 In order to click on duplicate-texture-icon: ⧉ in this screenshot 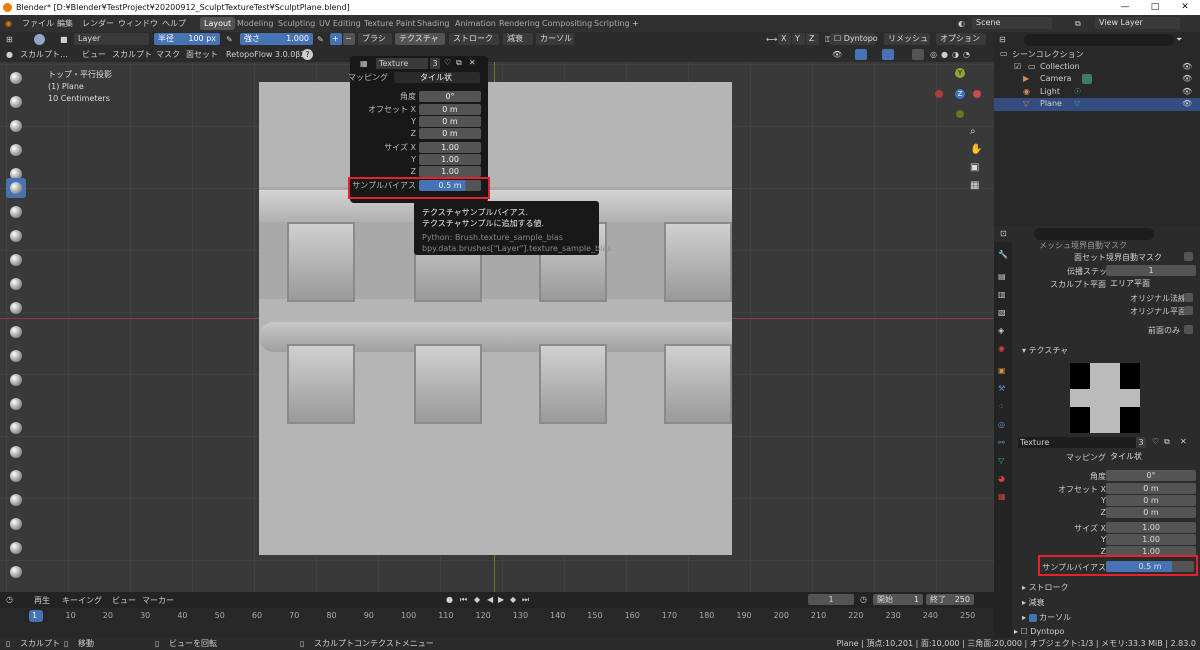, I will do `click(459, 63)`.